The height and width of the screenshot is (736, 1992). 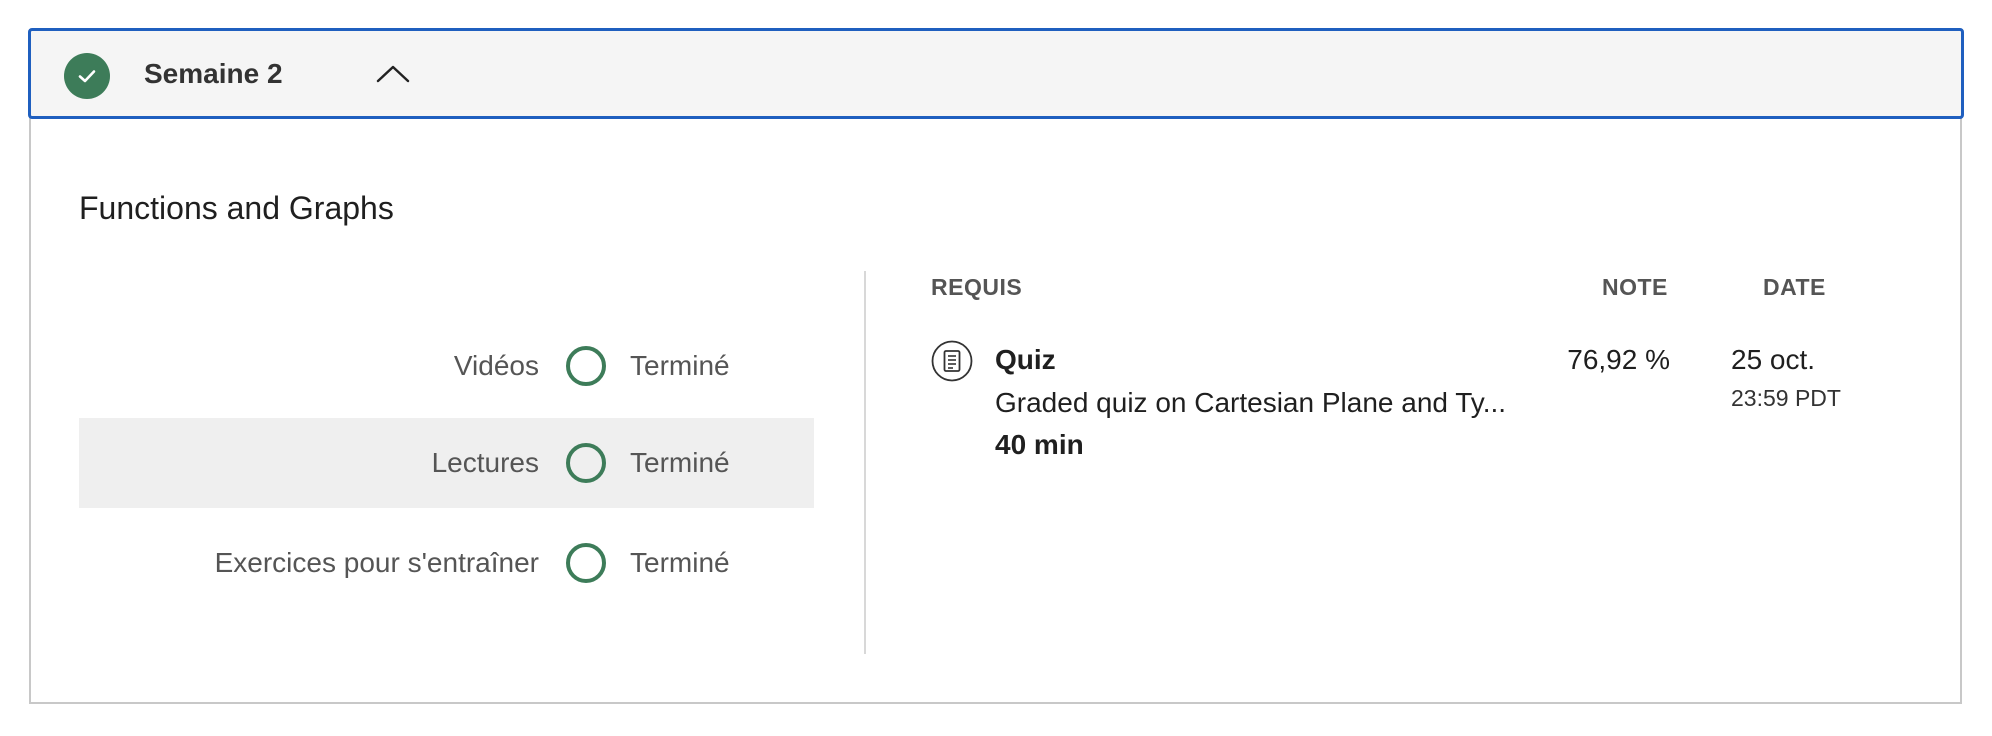 I want to click on quiz-document-icon, so click(x=952, y=361).